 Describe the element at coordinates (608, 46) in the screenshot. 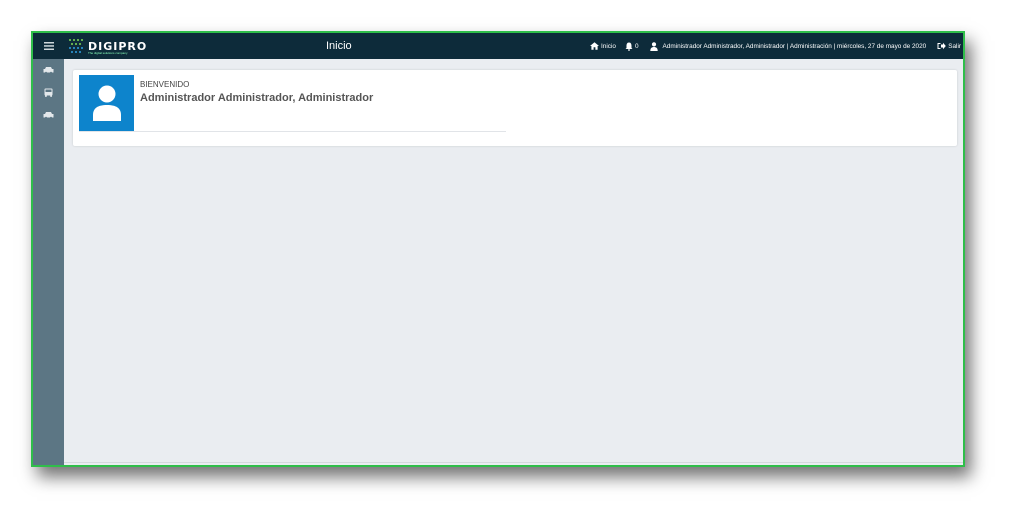

I see `home-link-label: Inicio` at that location.